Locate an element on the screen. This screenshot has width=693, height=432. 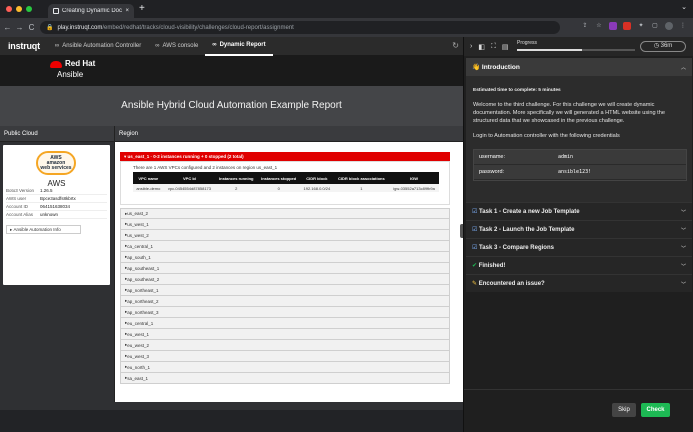
skip-button: Skip is located at coordinates (624, 410).